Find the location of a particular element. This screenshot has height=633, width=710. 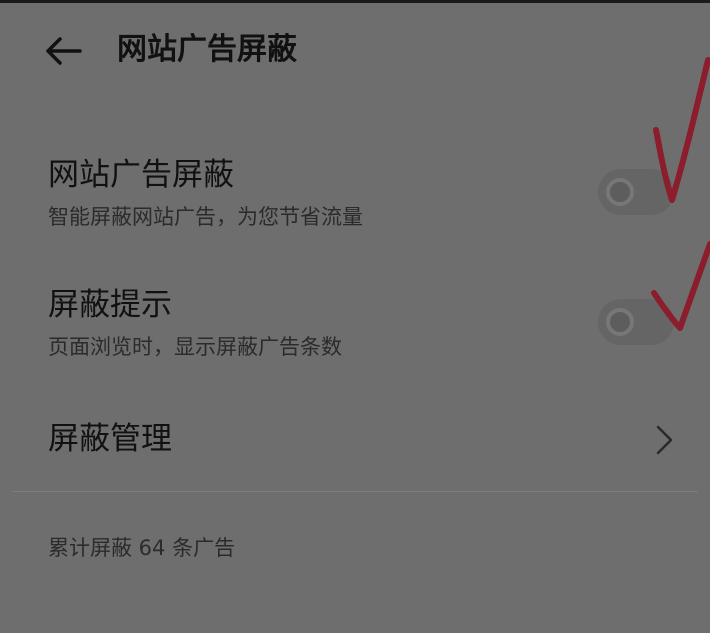

back-arrow-icon is located at coordinates (64, 51).